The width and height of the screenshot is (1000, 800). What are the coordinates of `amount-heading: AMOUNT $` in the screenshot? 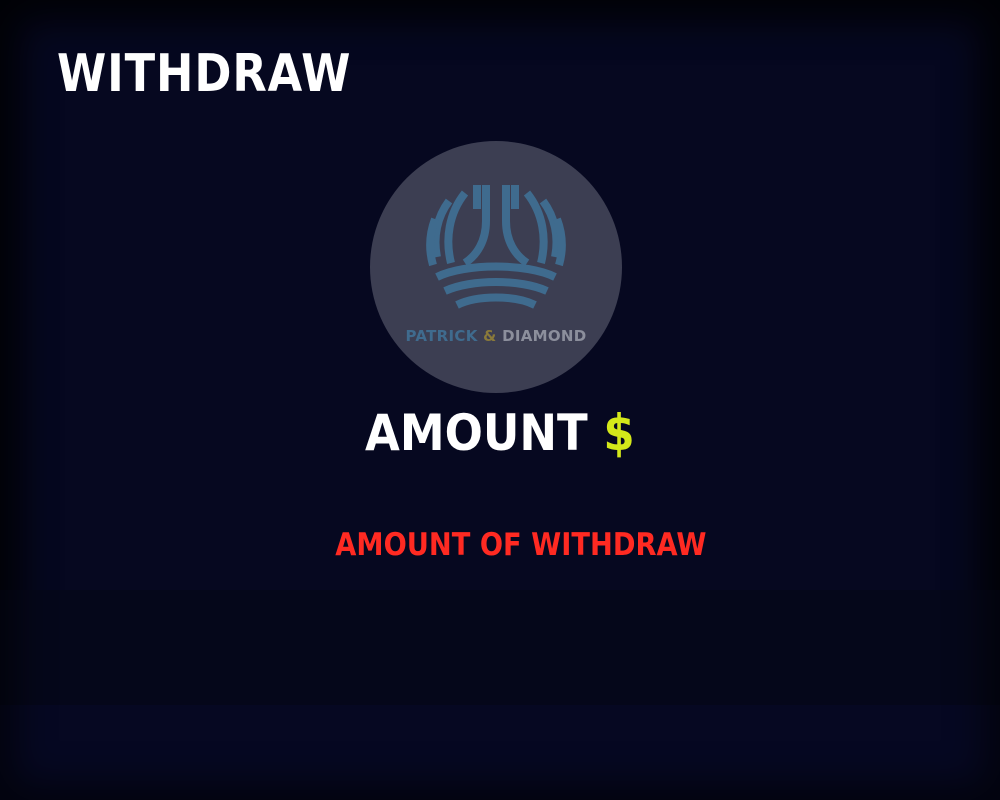 It's located at (500, 433).